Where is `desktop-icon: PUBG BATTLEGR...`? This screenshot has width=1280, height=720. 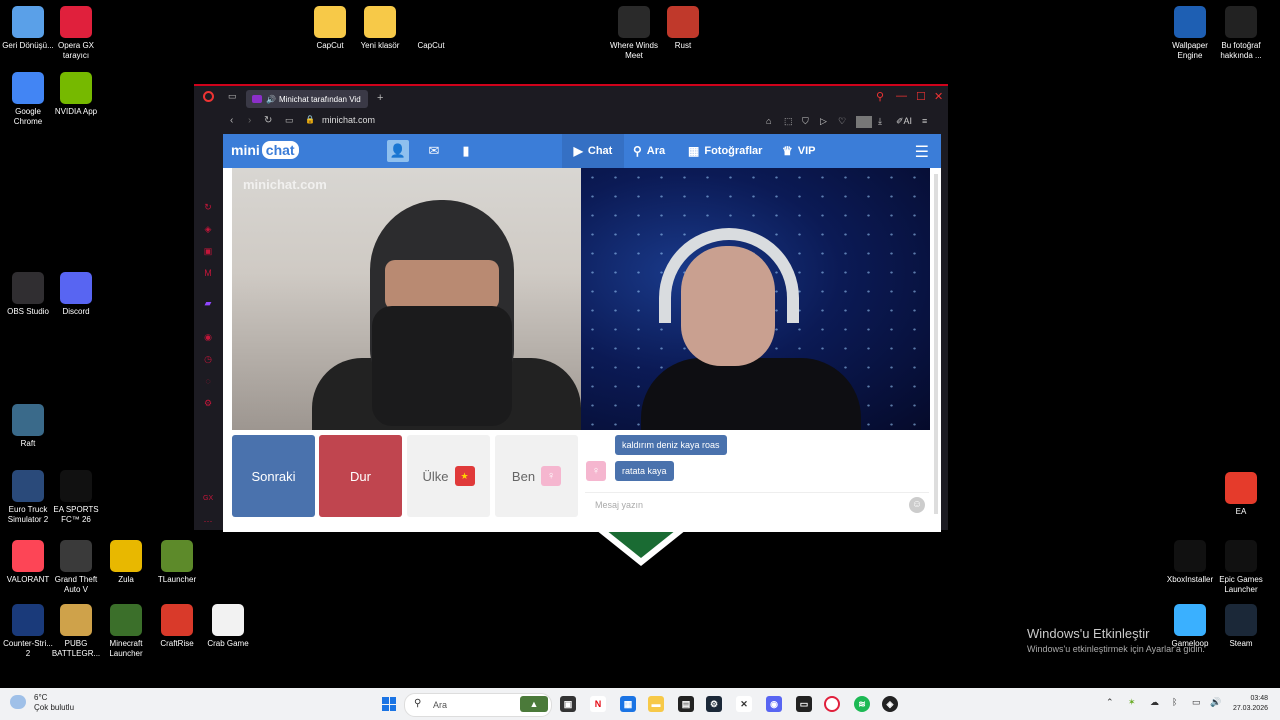
desktop-icon: PUBG BATTLEGR... is located at coordinates (76, 631).